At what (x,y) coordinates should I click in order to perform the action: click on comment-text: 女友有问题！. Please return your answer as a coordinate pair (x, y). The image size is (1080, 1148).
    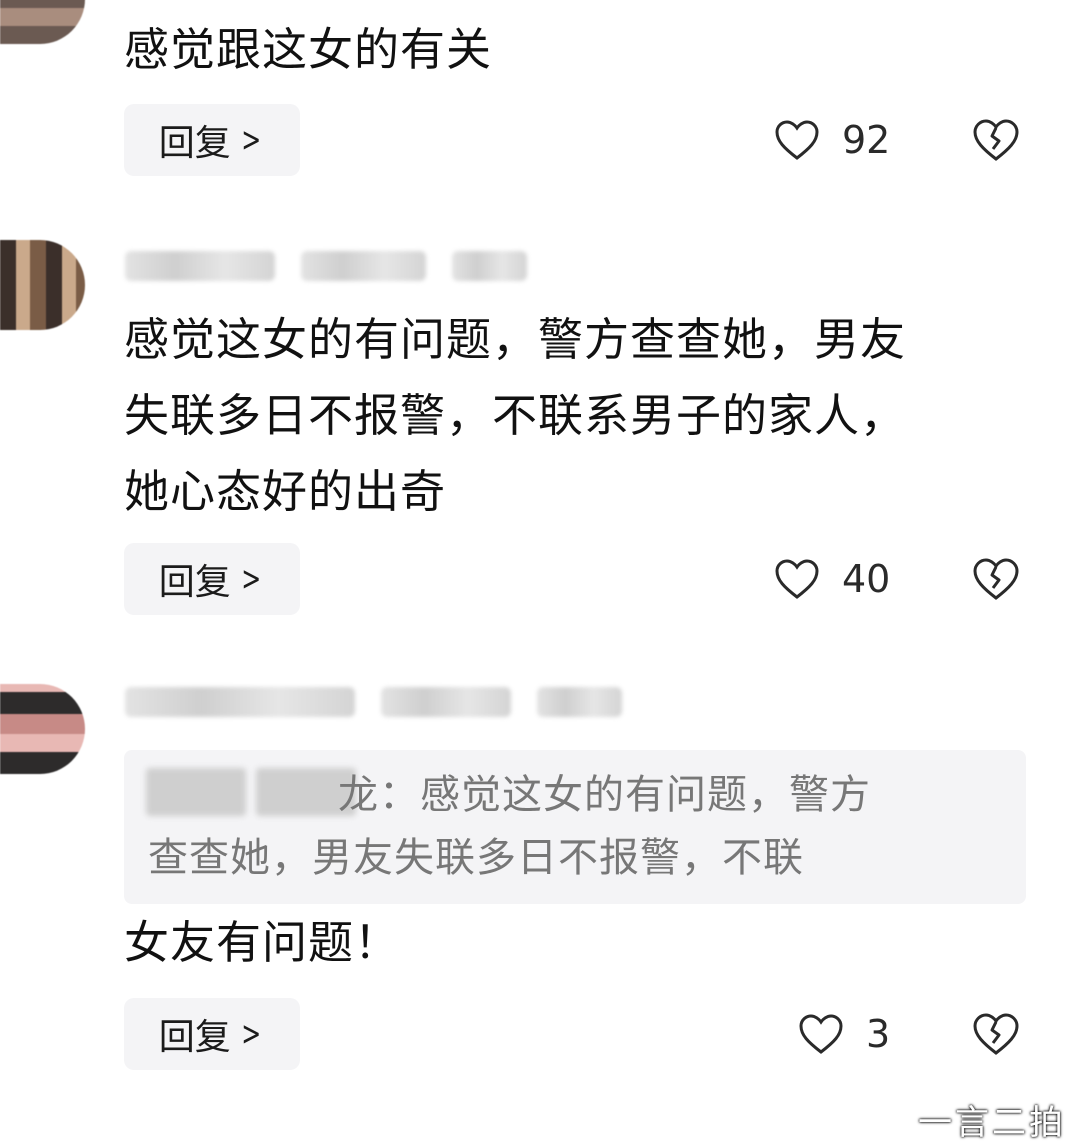
    Looking at the image, I should click on (262, 942).